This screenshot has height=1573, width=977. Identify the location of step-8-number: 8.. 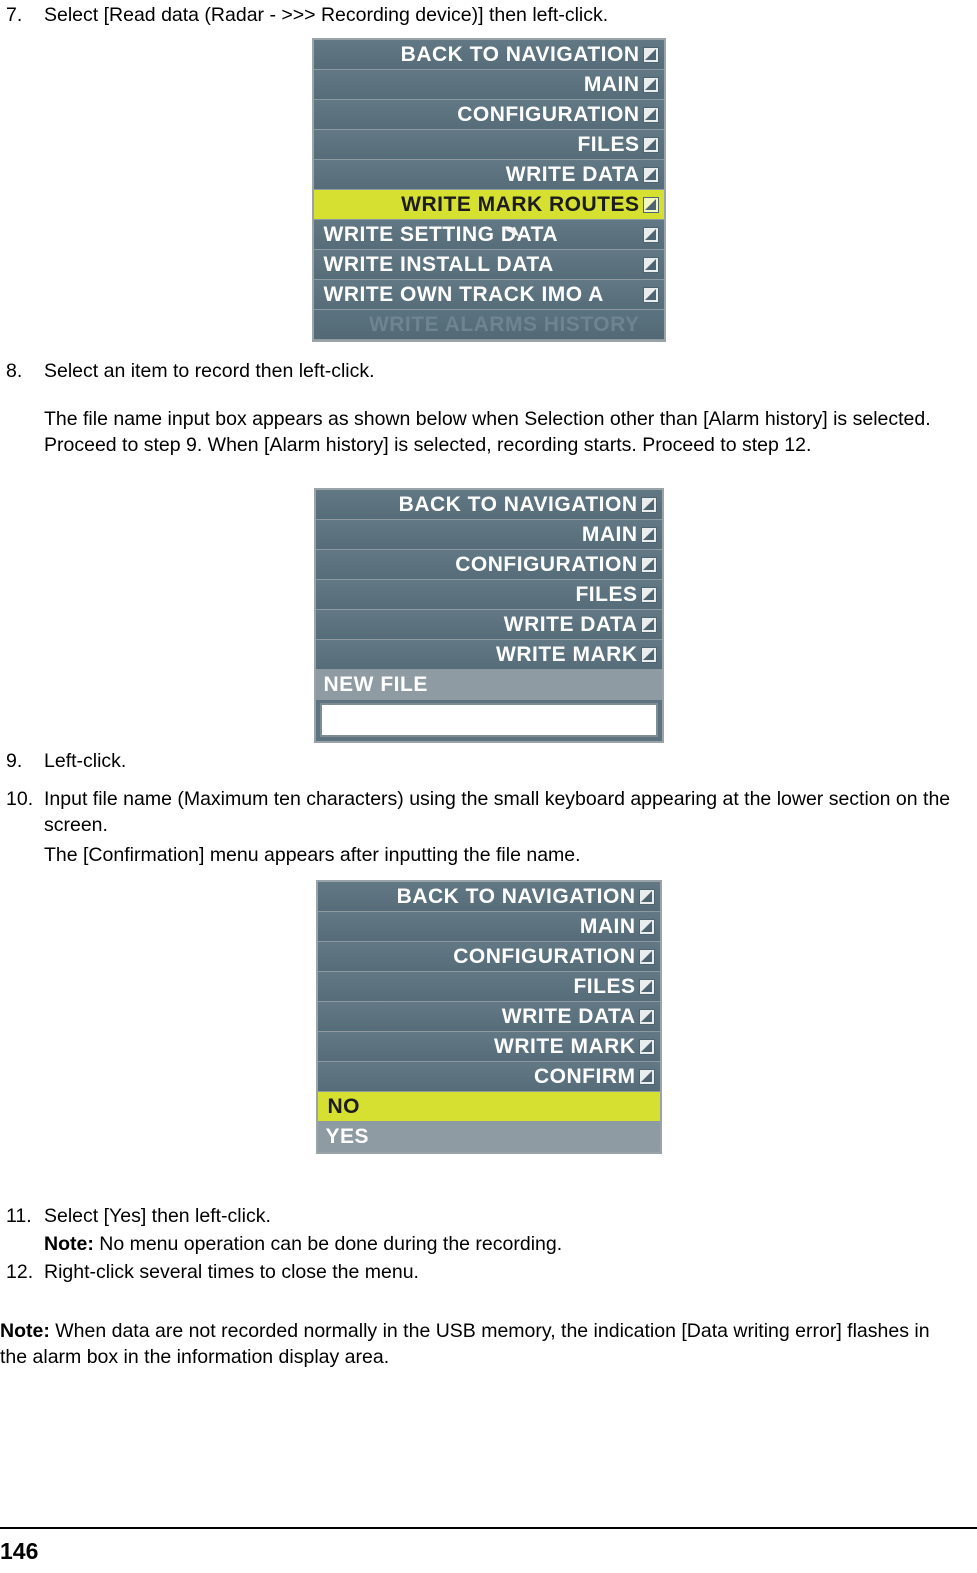
(14, 371).